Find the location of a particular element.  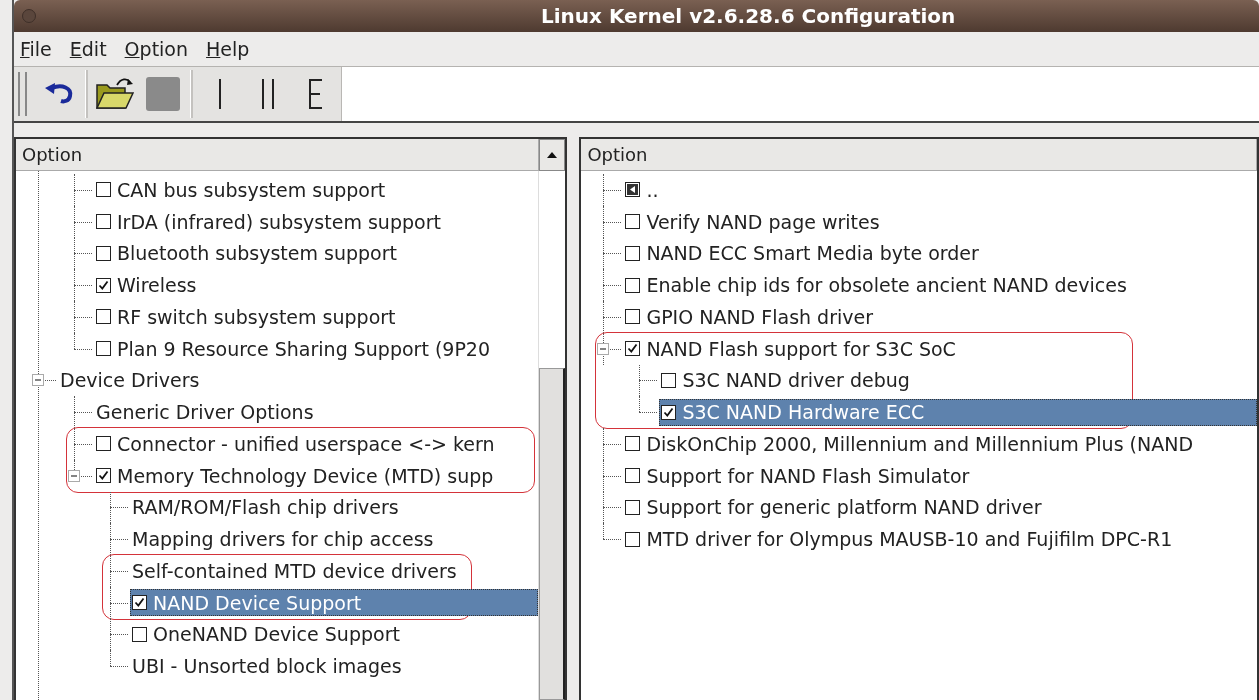

double-line-icon is located at coordinates (268, 94).